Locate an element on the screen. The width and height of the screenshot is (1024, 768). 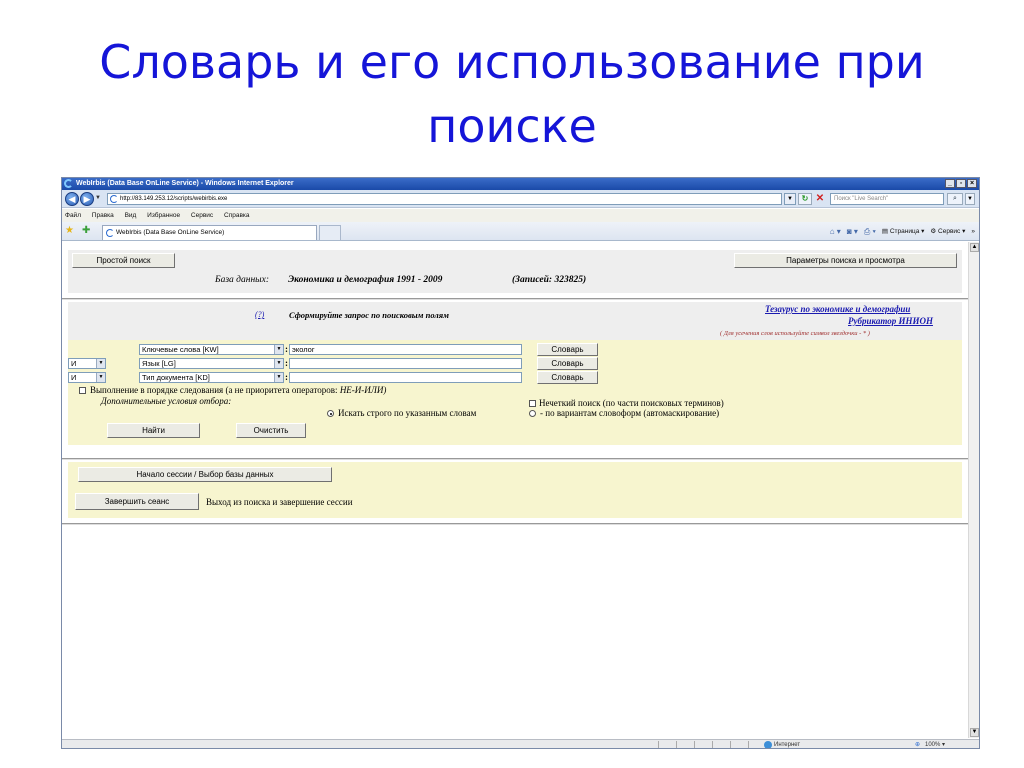
field-select-1: Ключевые слова [KW] ▼ is located at coordinates (211, 349).